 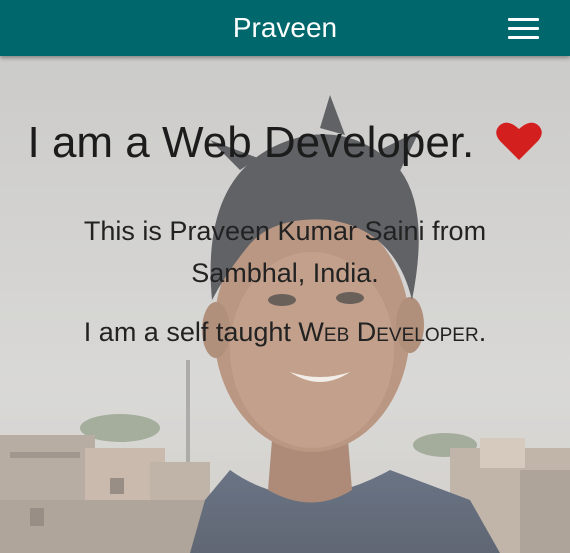 What do you see at coordinates (482, 332) in the screenshot?
I see `self-taught-suffix: .` at bounding box center [482, 332].